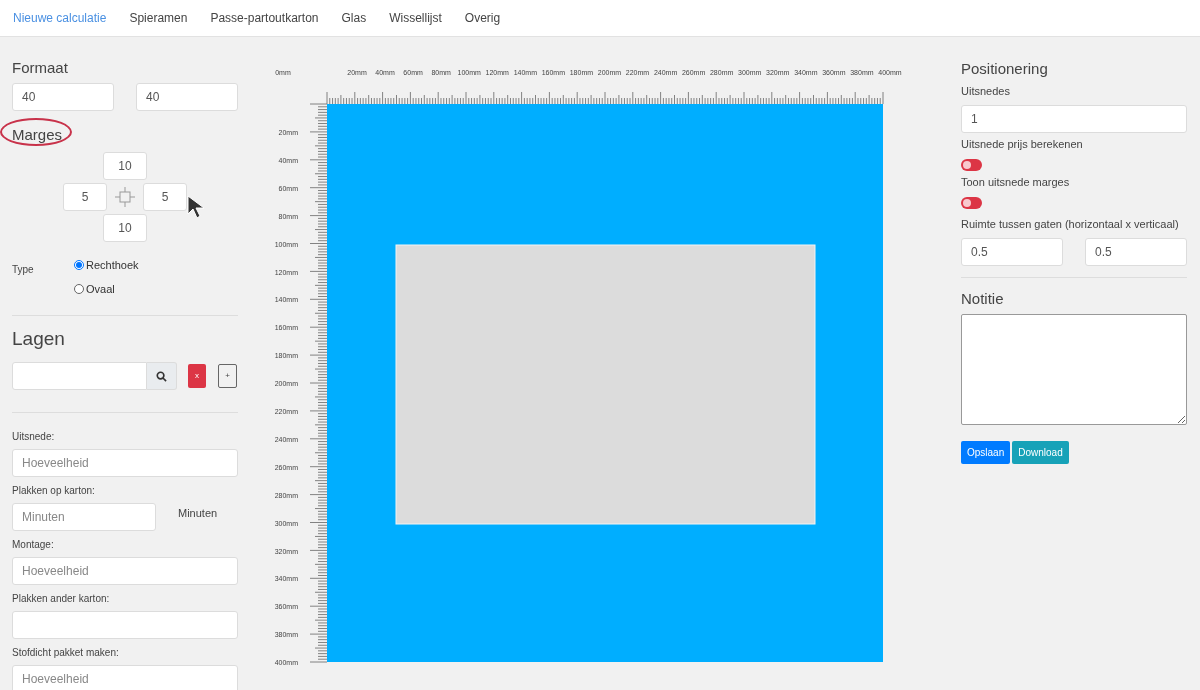 Image resolution: width=1200 pixels, height=690 pixels. Describe the element at coordinates (1016, 182) in the screenshot. I see `toggle-label: Toon uitsnede marges` at that location.